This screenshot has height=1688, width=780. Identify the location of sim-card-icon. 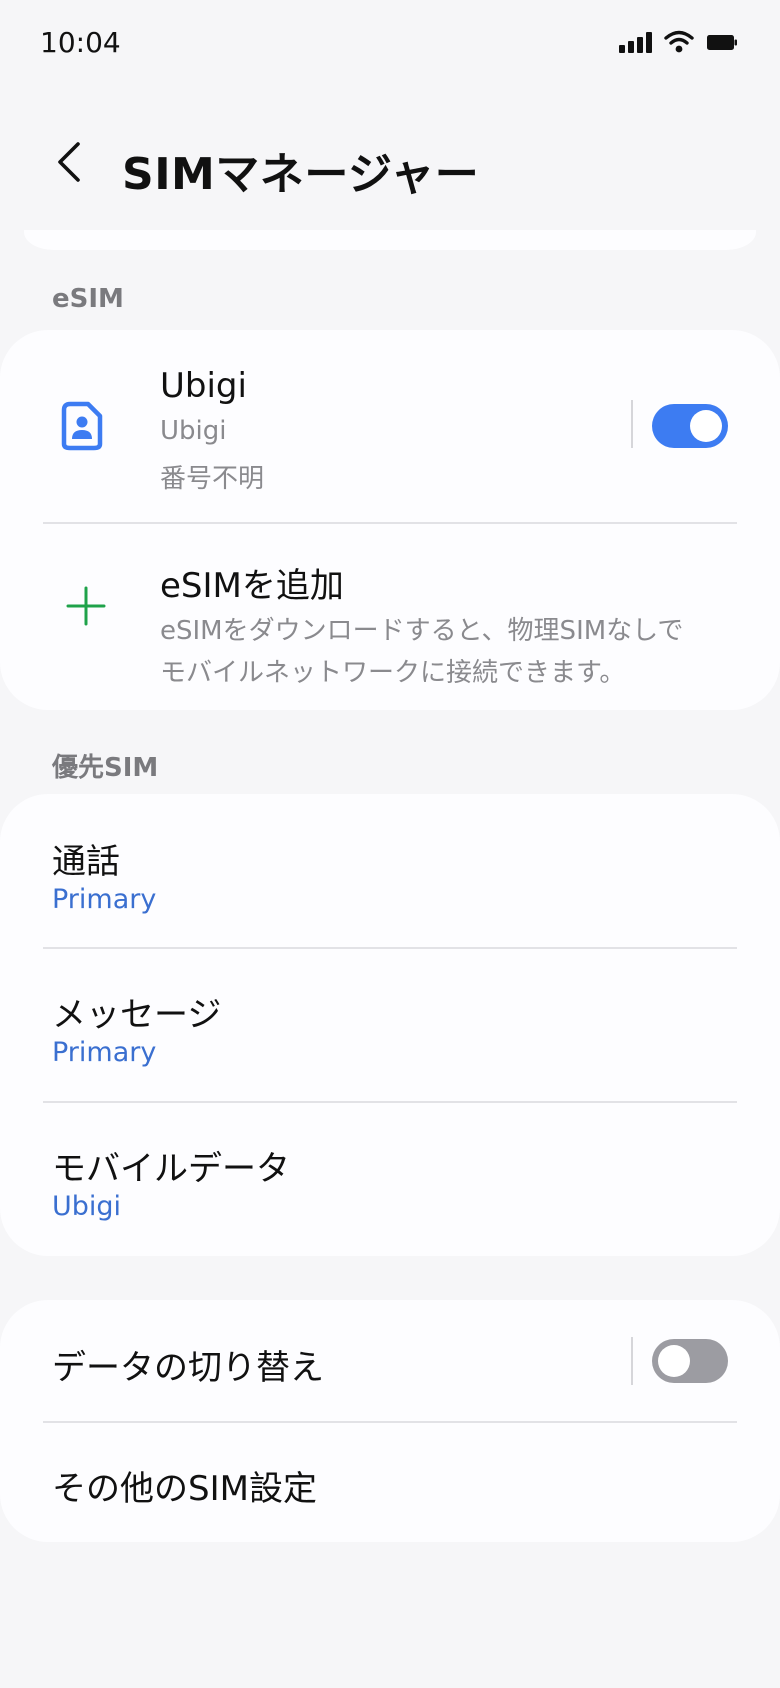
(82, 428).